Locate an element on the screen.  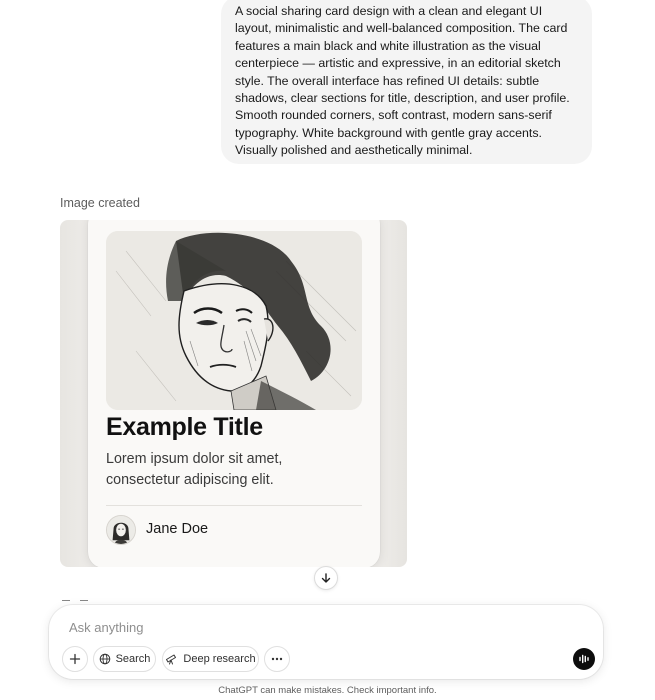
add-button is located at coordinates (75, 659).